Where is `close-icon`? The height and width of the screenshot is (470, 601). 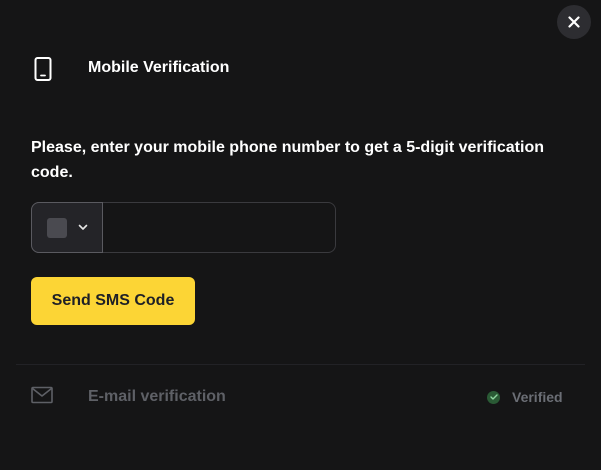 close-icon is located at coordinates (574, 22).